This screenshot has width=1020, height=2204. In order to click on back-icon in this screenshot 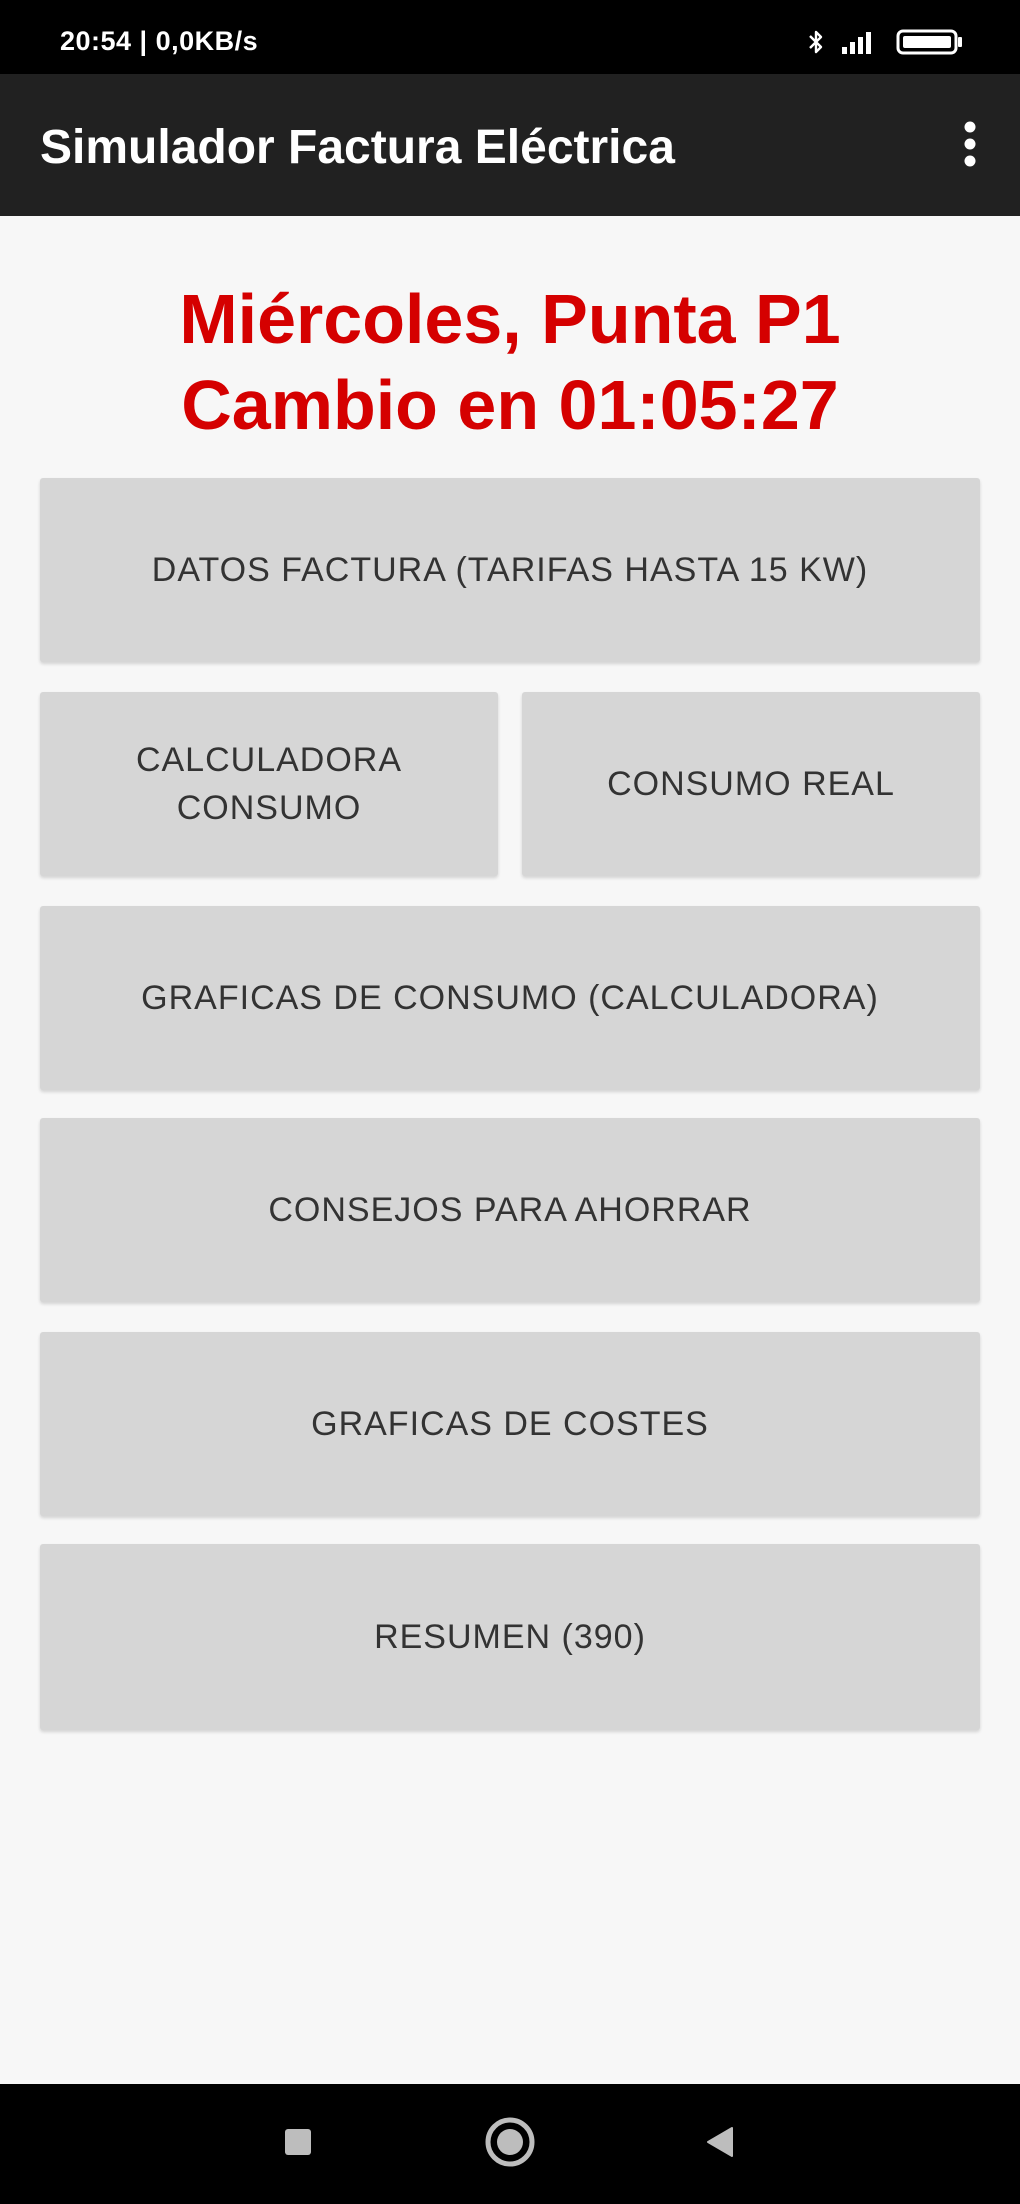, I will do `click(720, 2144)`.